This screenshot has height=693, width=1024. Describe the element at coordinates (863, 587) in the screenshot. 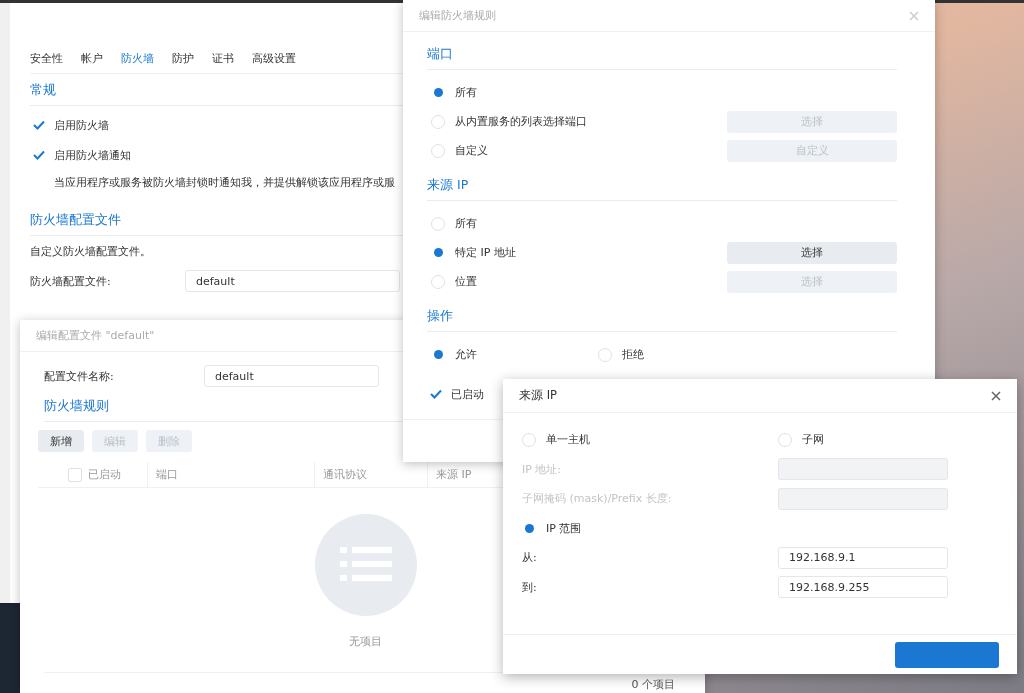

I see `ip-field: 192.168.9.255` at that location.